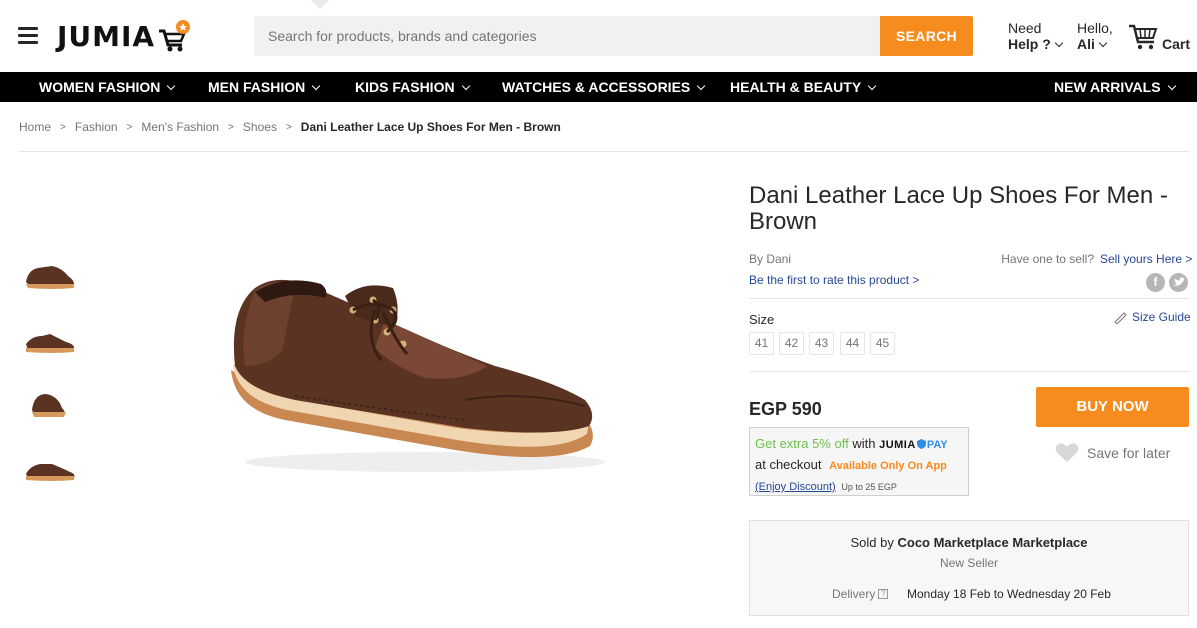  What do you see at coordinates (762, 319) in the screenshot?
I see `size-label: Size` at bounding box center [762, 319].